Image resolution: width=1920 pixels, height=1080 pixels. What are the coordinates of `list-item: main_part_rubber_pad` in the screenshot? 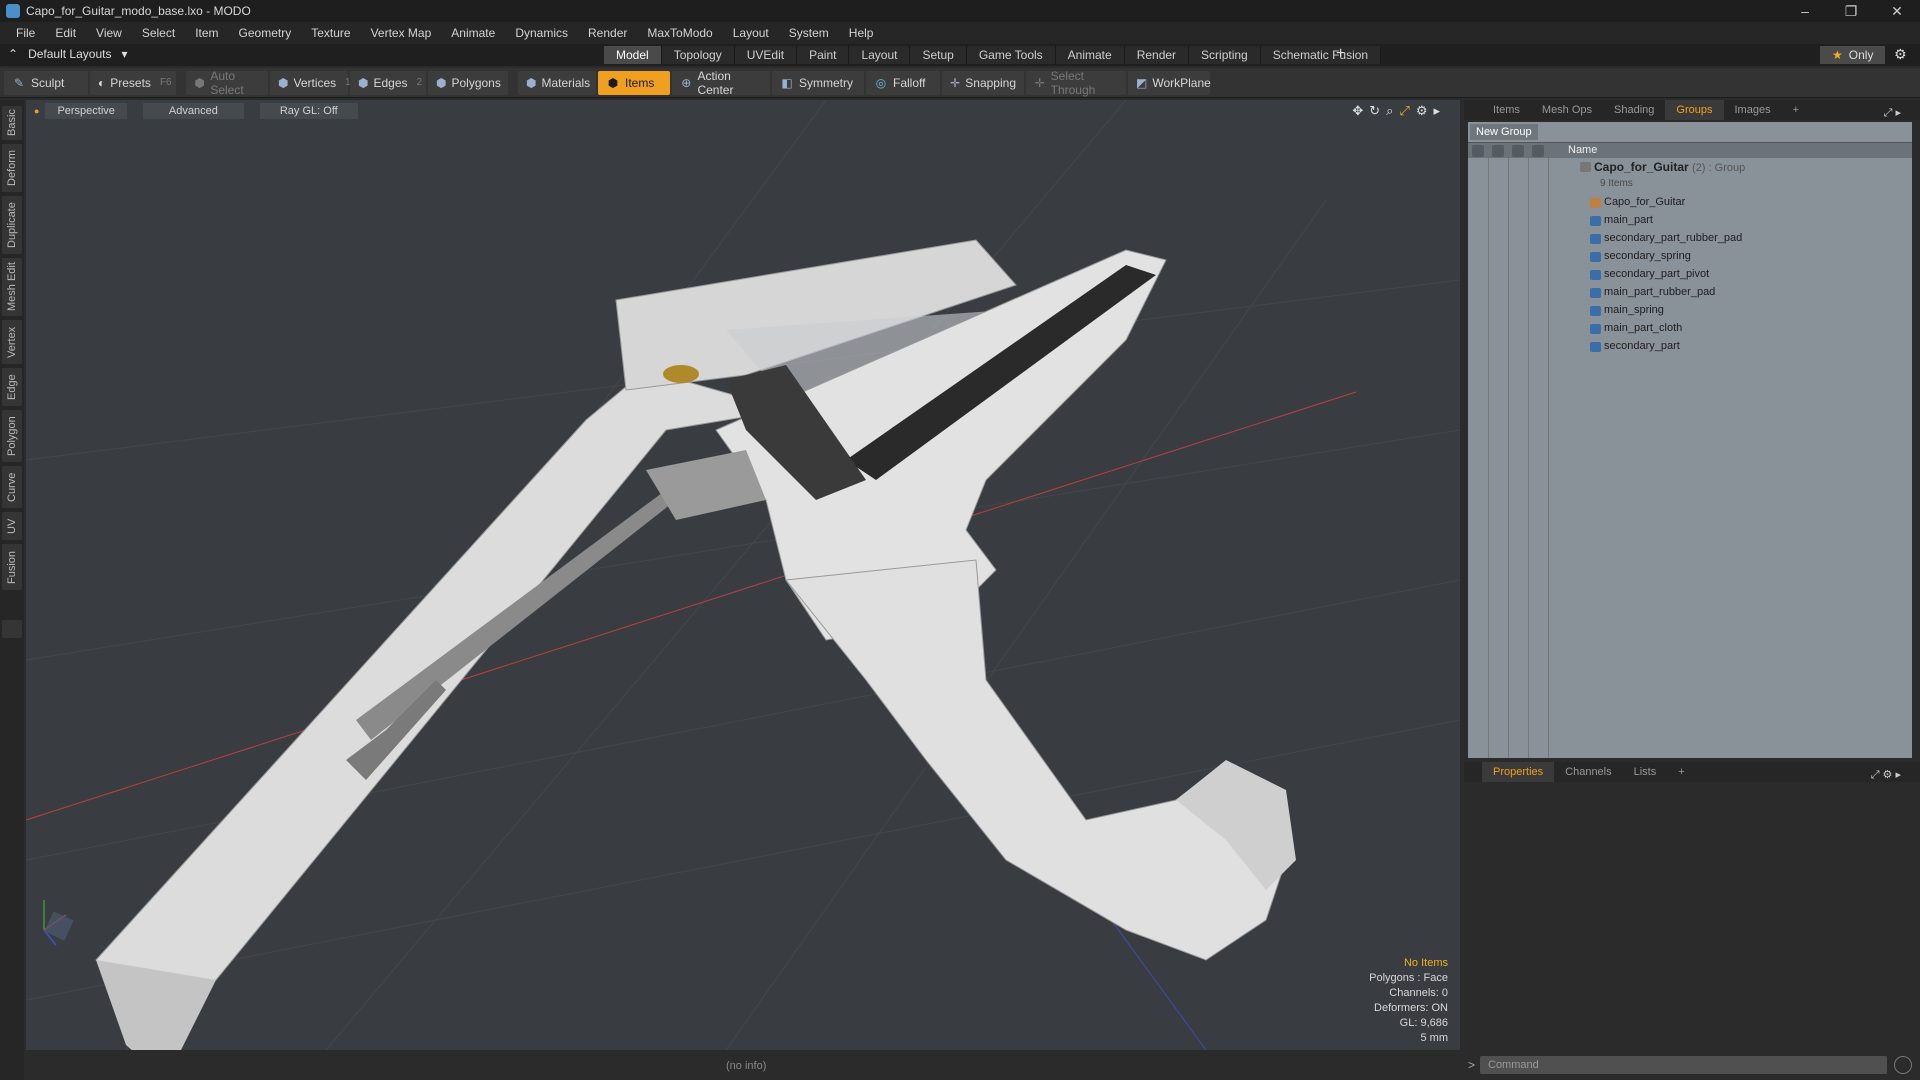 It's located at (1690, 293).